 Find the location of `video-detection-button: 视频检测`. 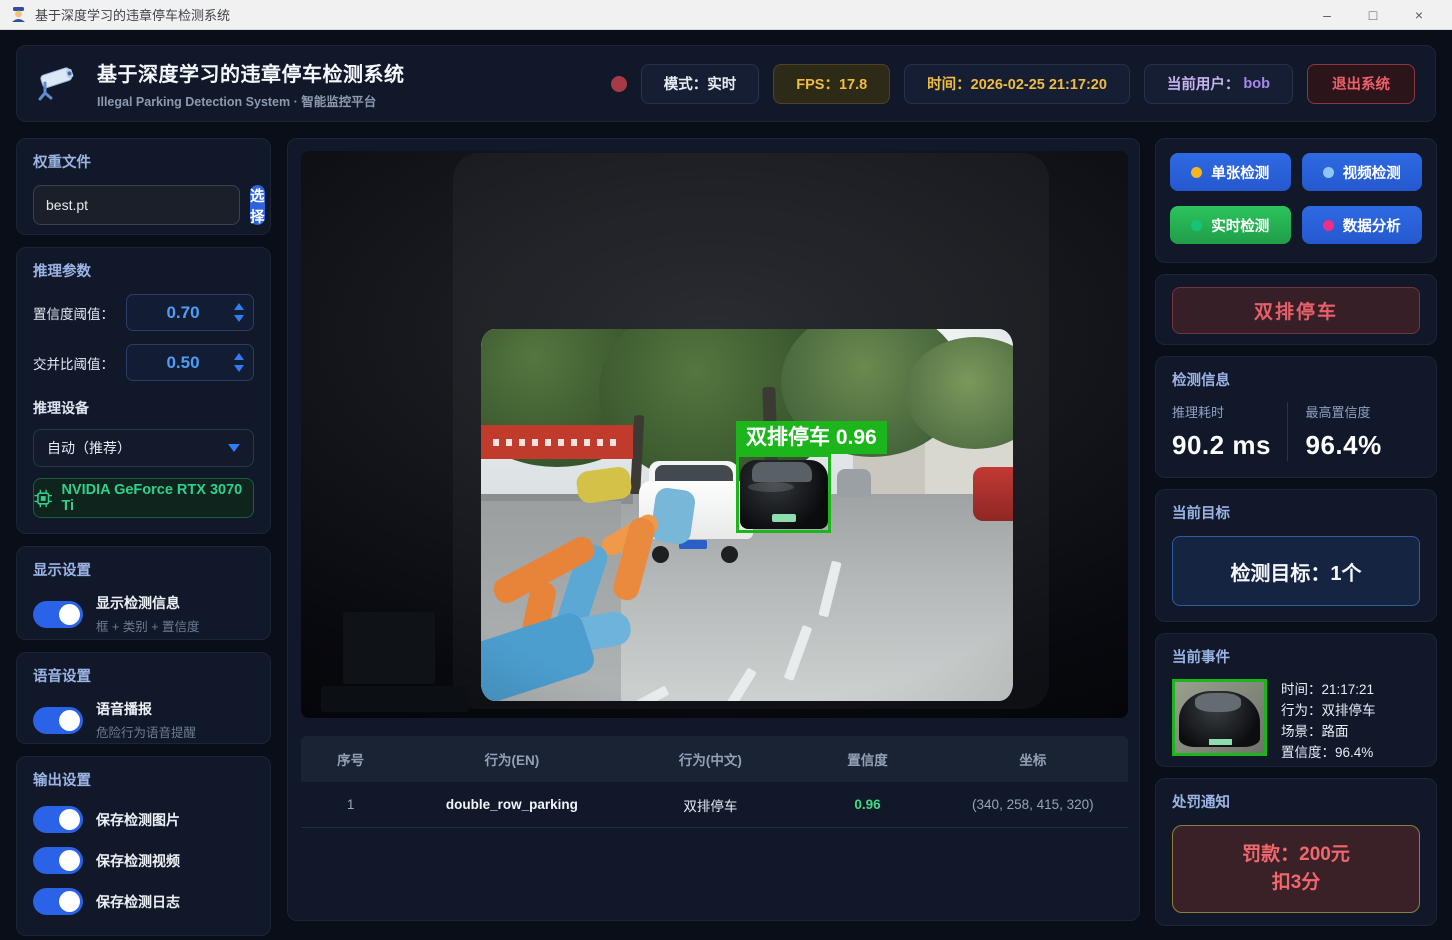

video-detection-button: 视频检测 is located at coordinates (1361, 172).